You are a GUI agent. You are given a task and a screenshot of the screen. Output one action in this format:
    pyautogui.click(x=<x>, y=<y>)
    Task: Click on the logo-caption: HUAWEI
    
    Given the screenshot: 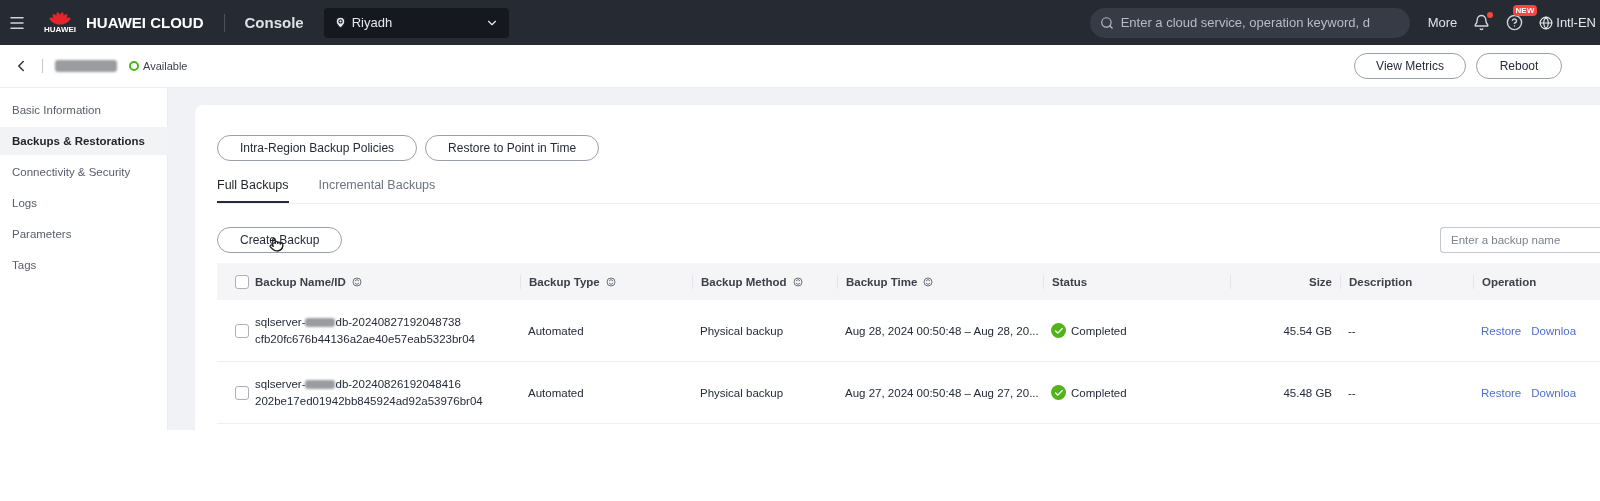 What is the action you would take?
    pyautogui.click(x=60, y=29)
    